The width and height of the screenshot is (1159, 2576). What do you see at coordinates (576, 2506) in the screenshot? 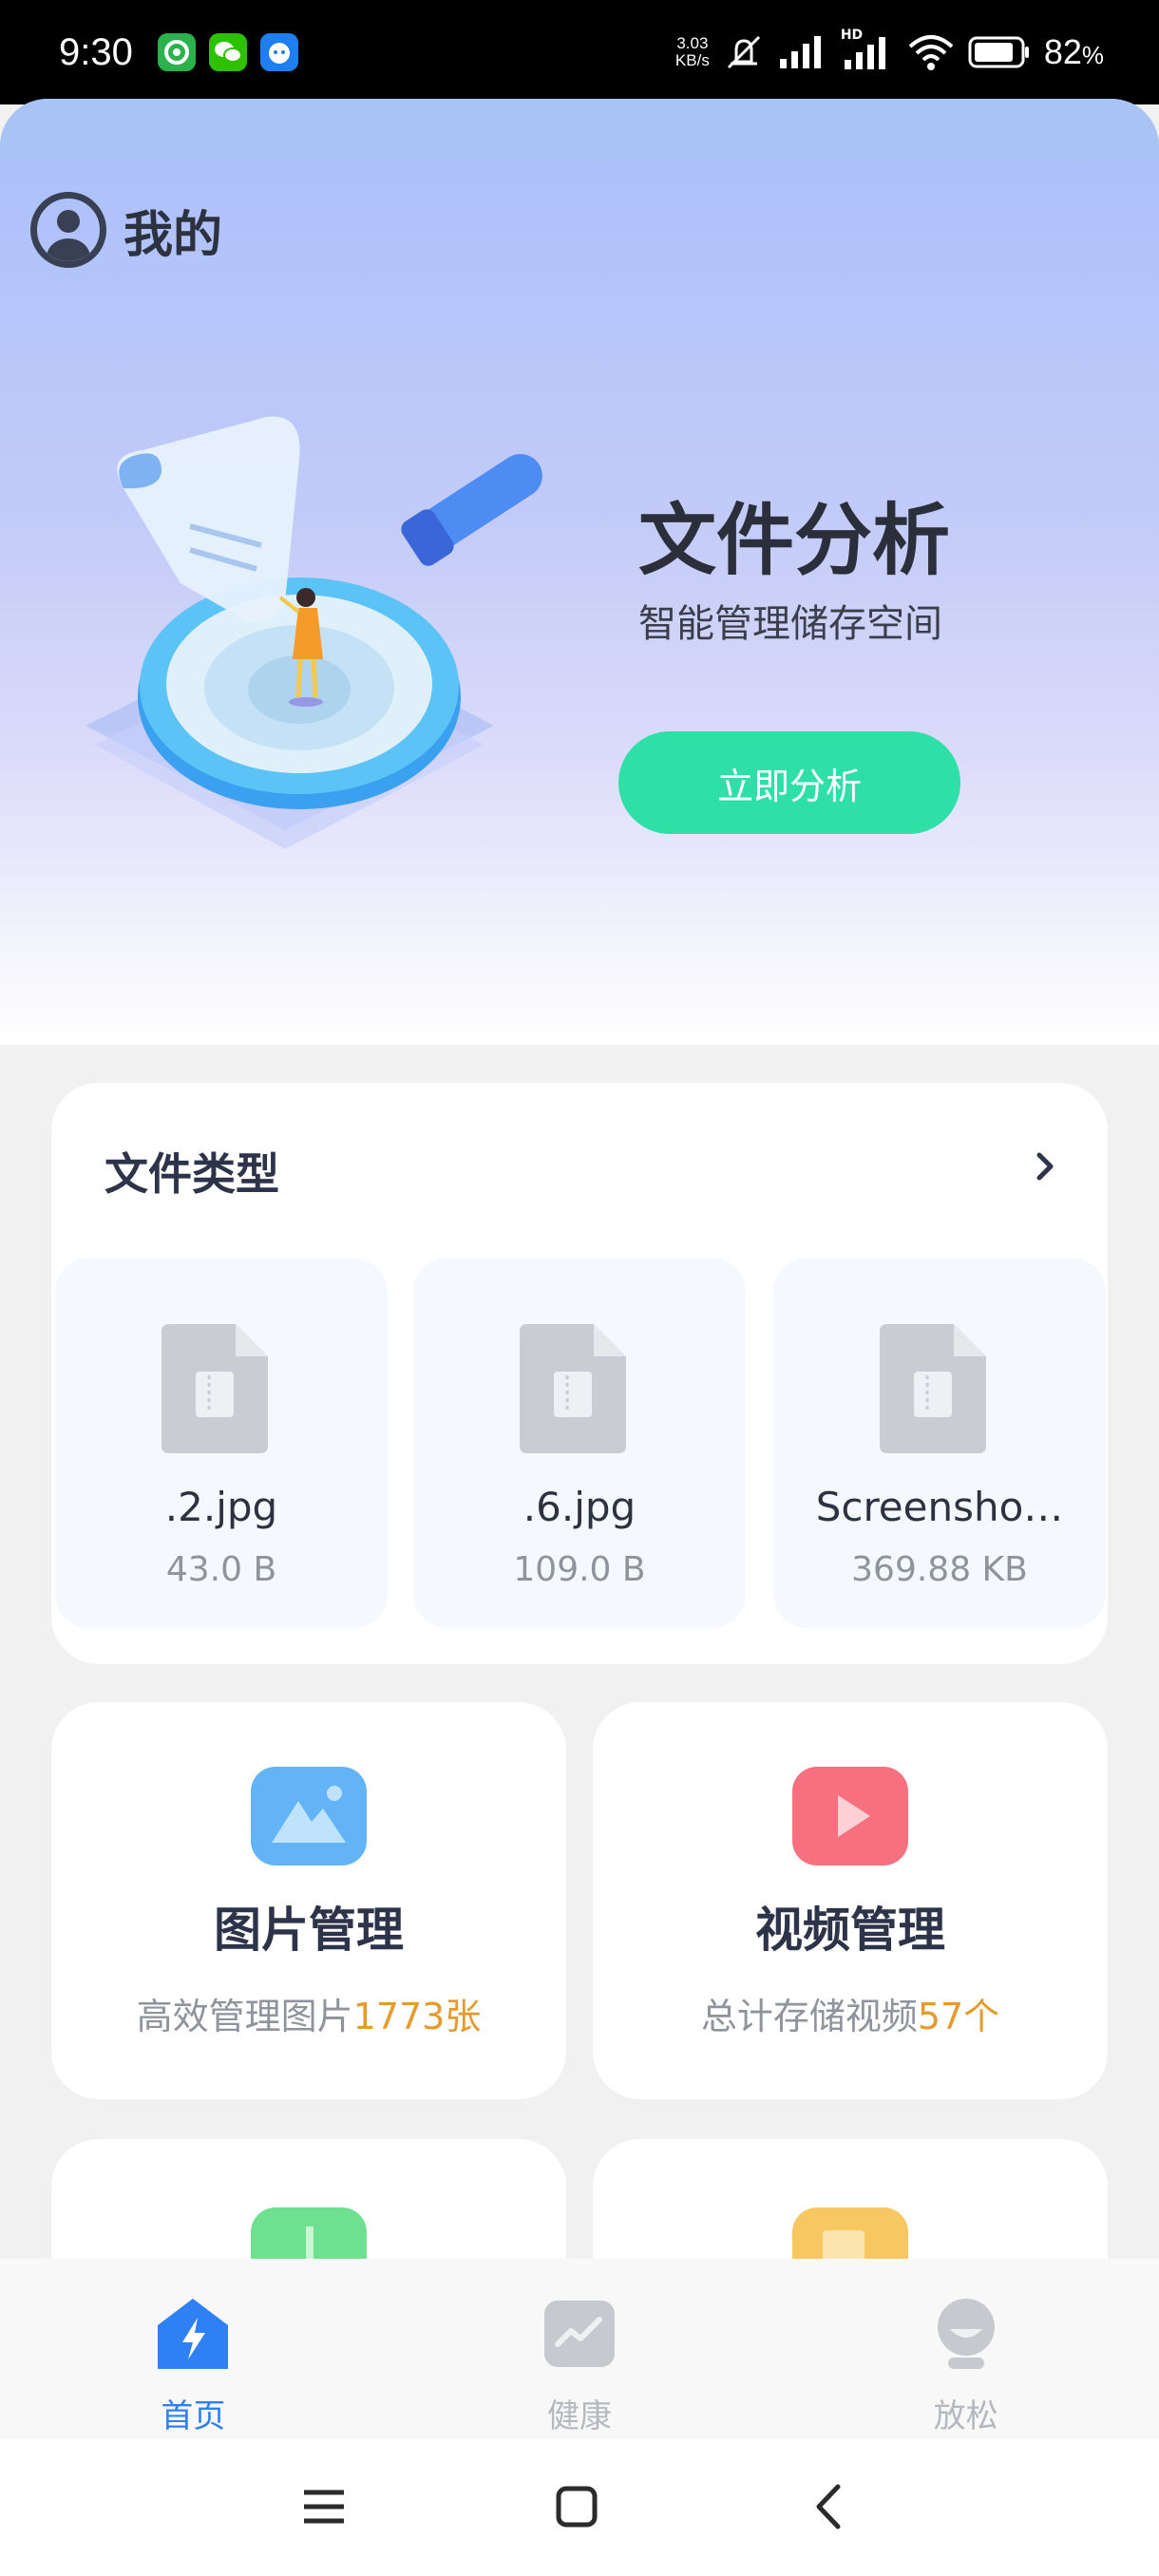
I see `home-square-icon` at bounding box center [576, 2506].